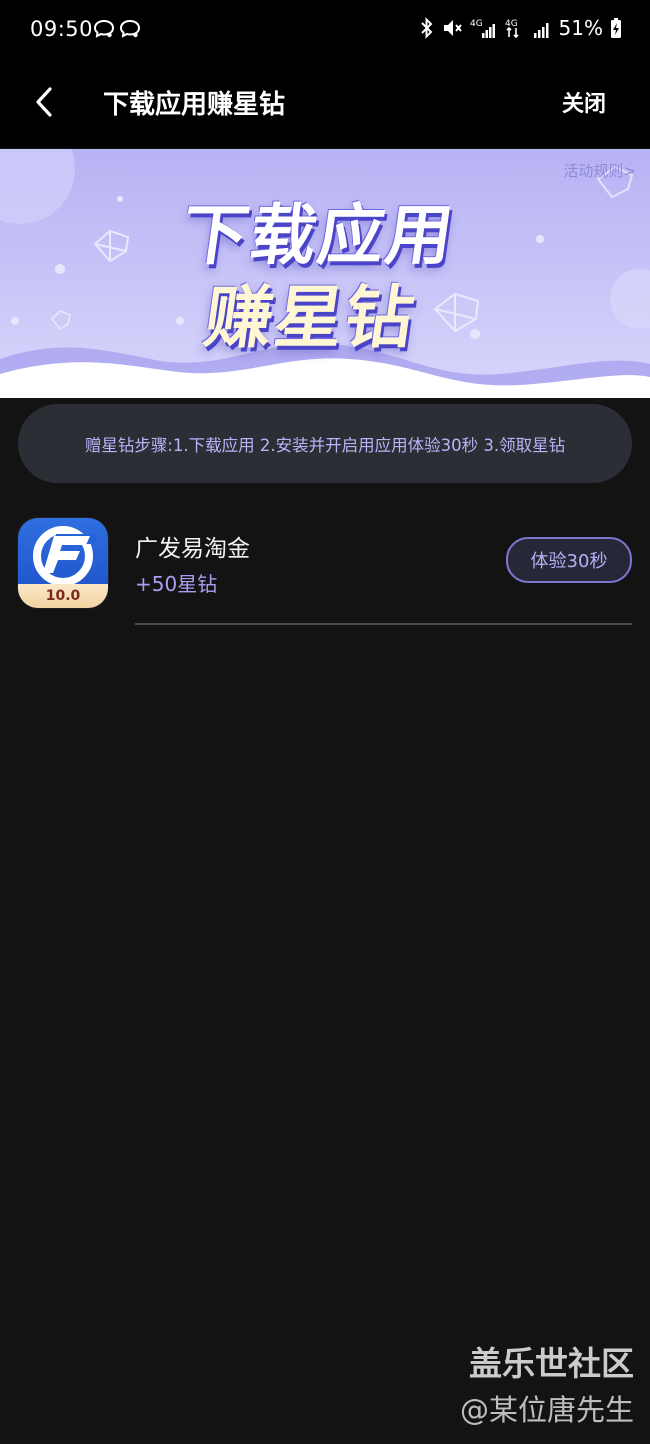  I want to click on mute-icon, so click(452, 28).